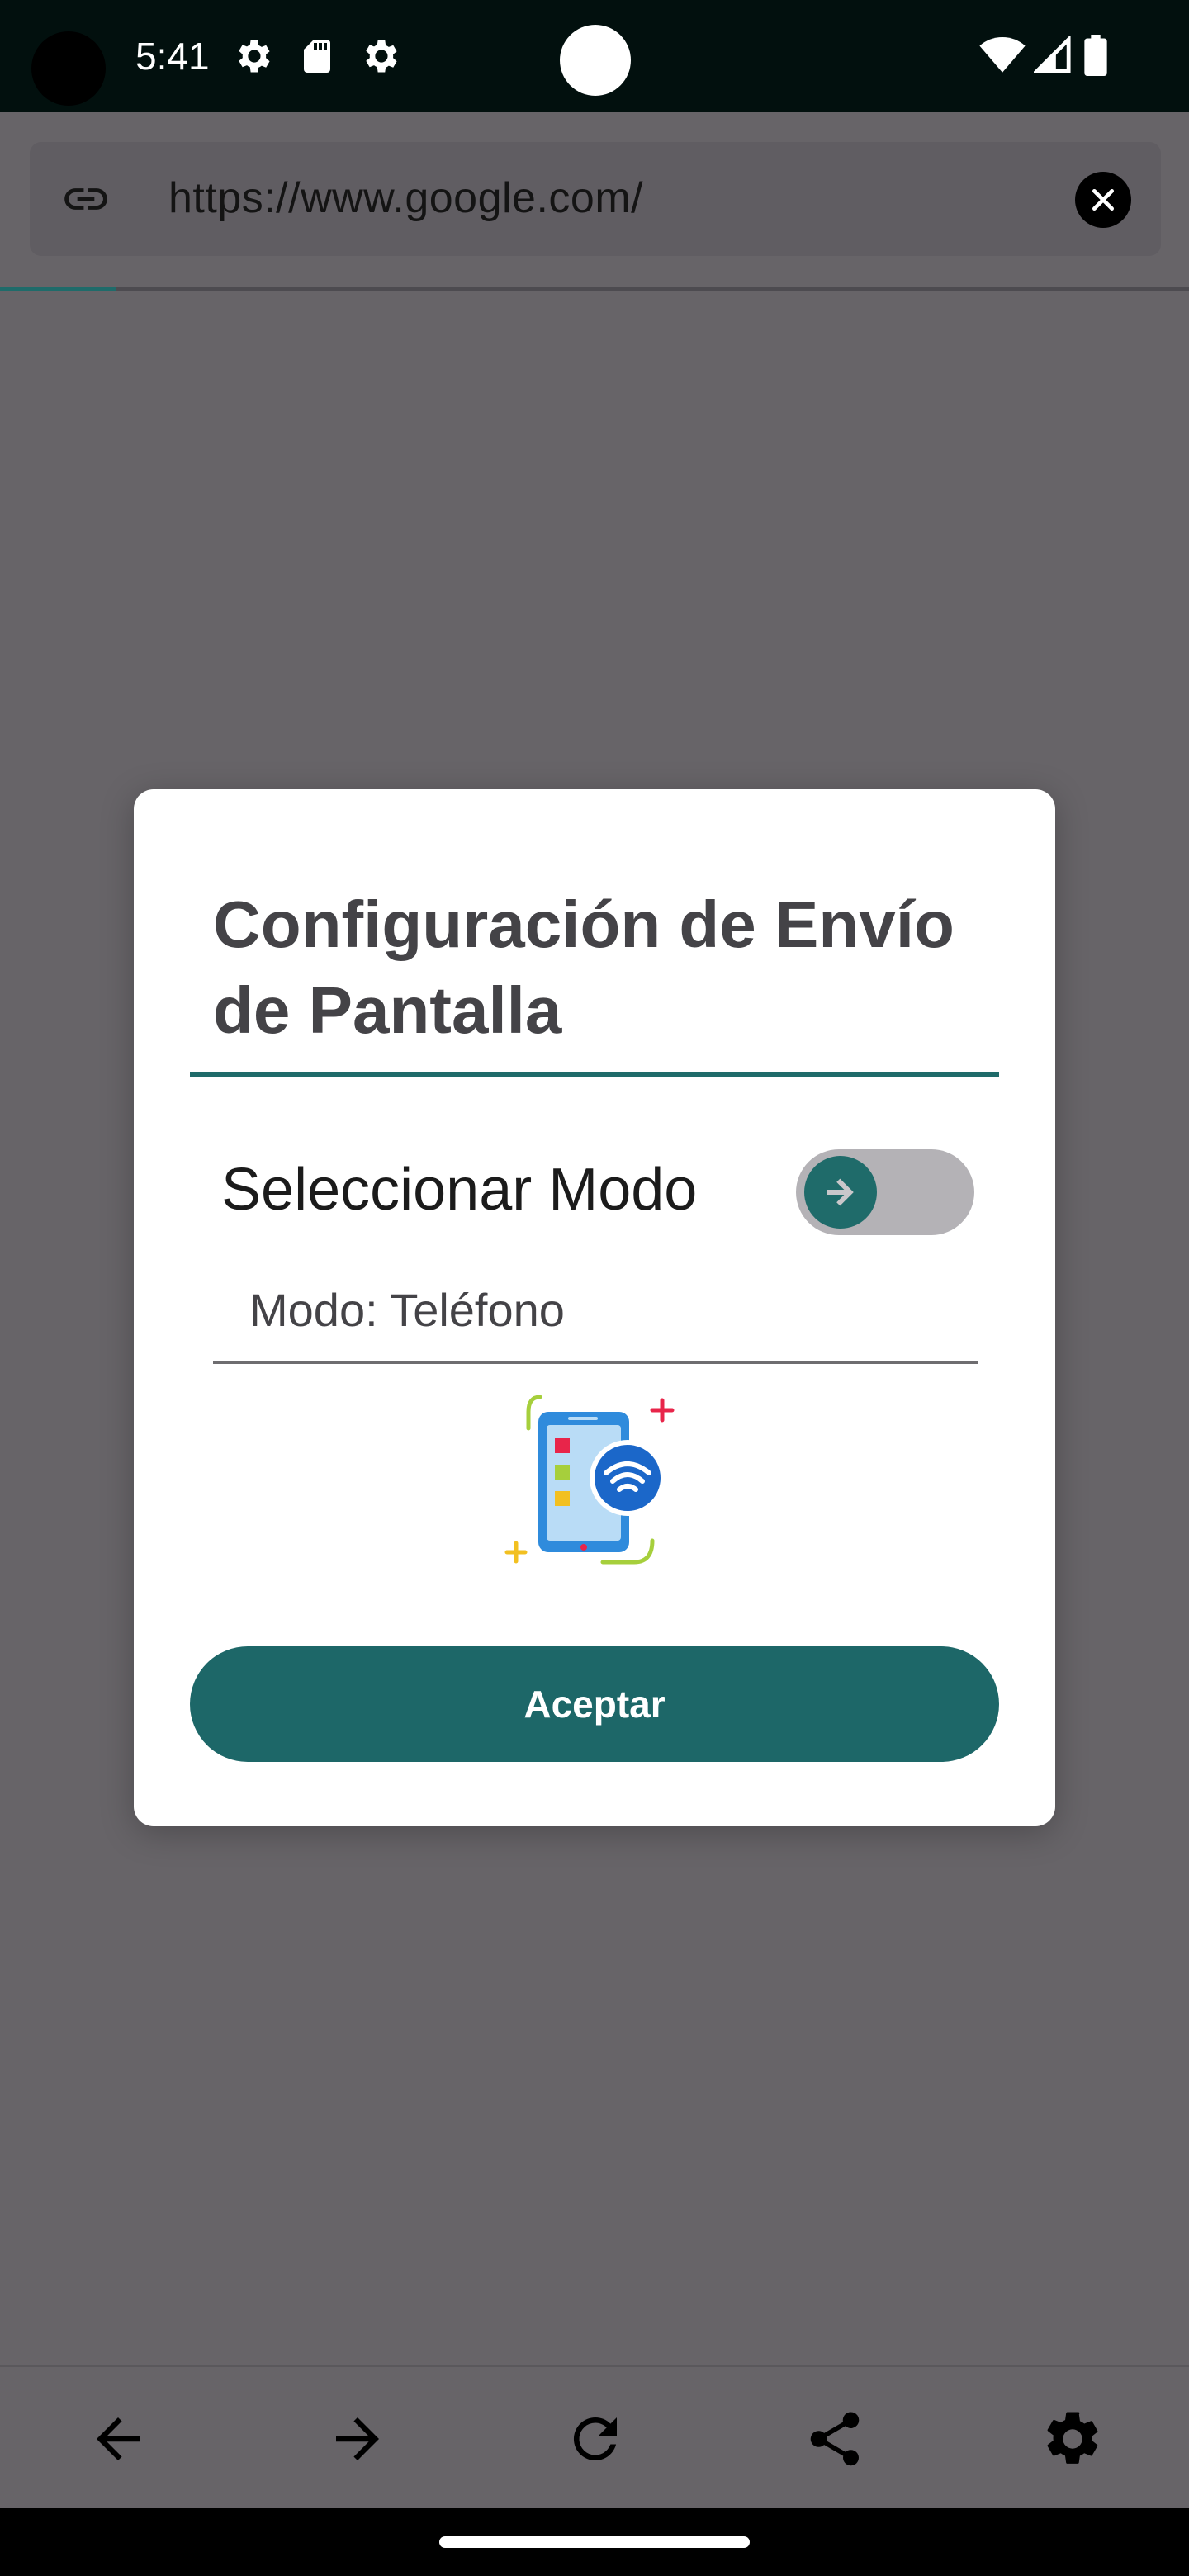 The width and height of the screenshot is (1189, 2576). Describe the element at coordinates (1103, 200) in the screenshot. I see `clear-icon` at that location.